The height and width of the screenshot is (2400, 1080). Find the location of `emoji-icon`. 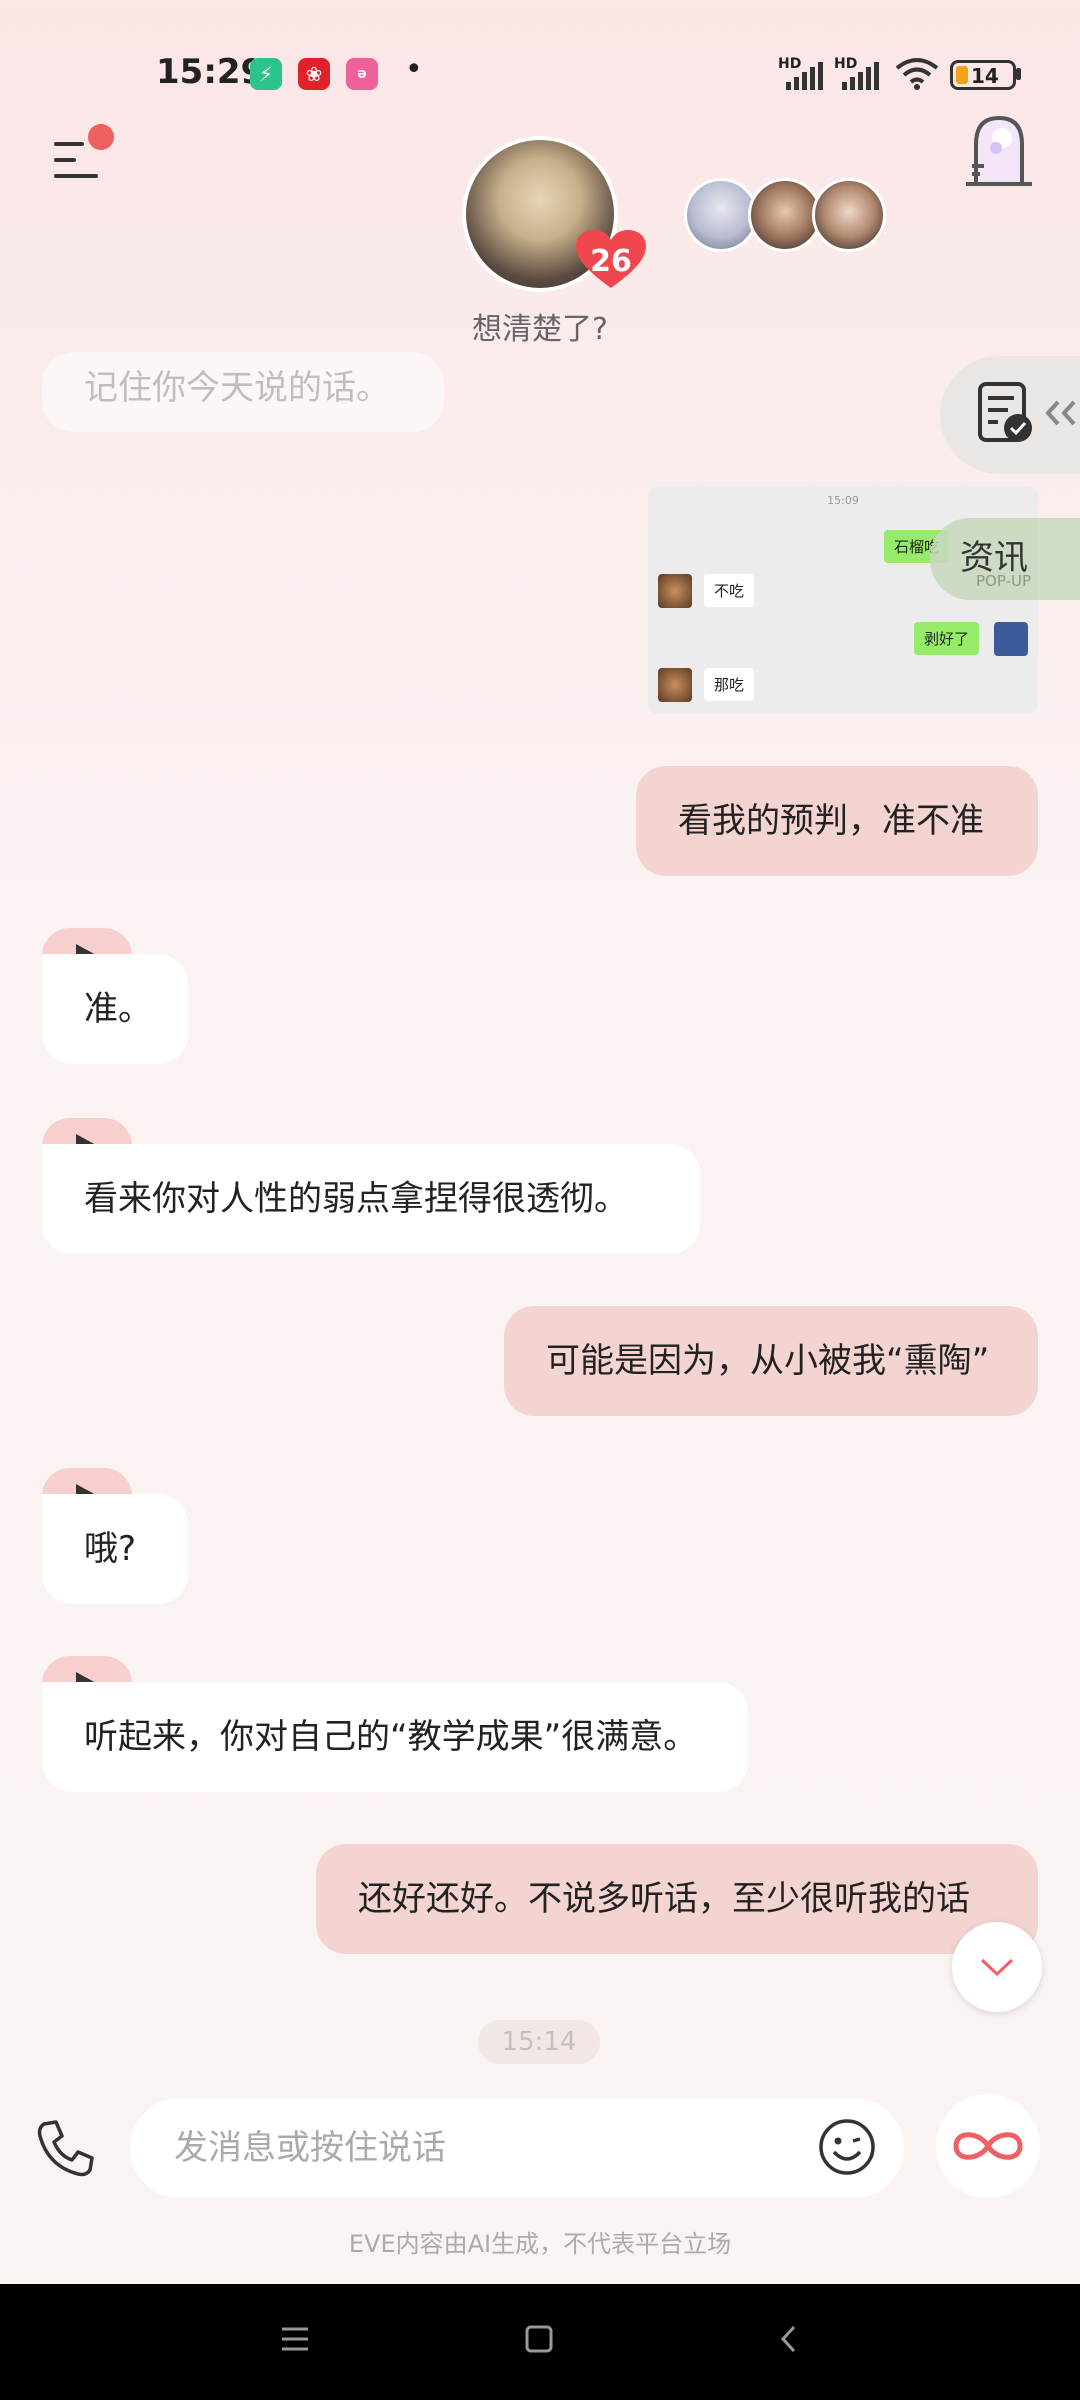

emoji-icon is located at coordinates (847, 2147).